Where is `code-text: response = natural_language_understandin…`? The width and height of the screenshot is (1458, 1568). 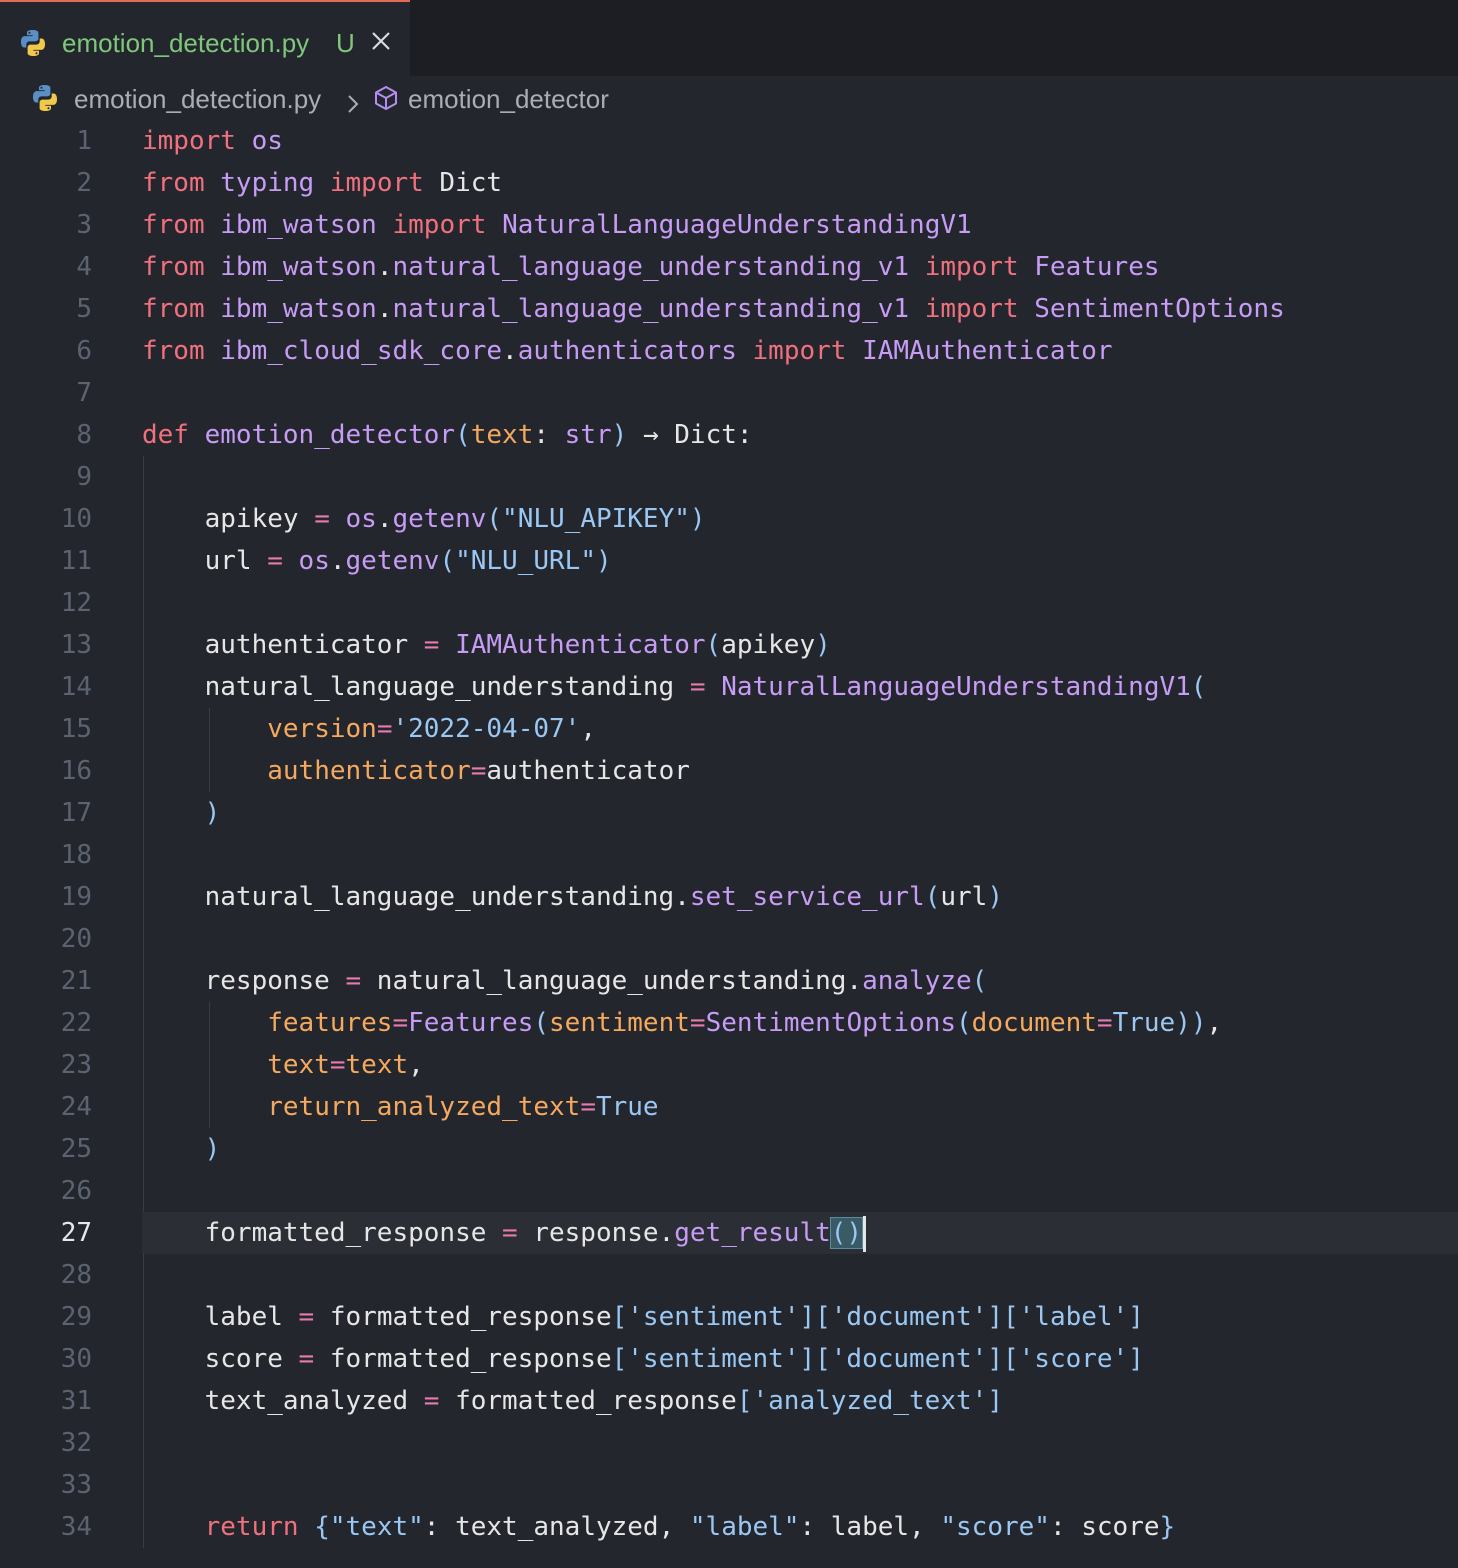
code-text: response = natural_language_understandin… is located at coordinates (565, 981).